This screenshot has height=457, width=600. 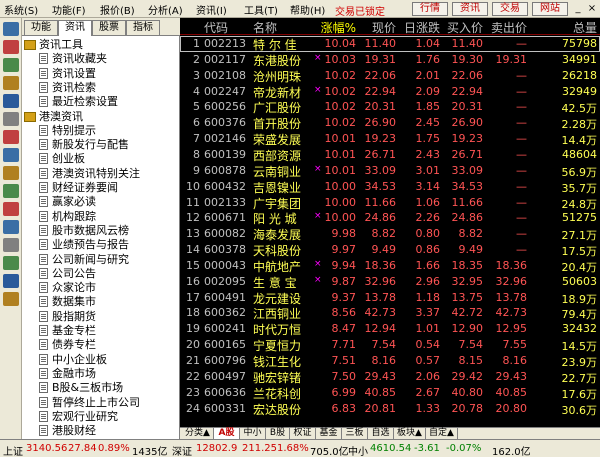 What do you see at coordinates (225, 313) in the screenshot?
I see `stock-code: 600362` at bounding box center [225, 313].